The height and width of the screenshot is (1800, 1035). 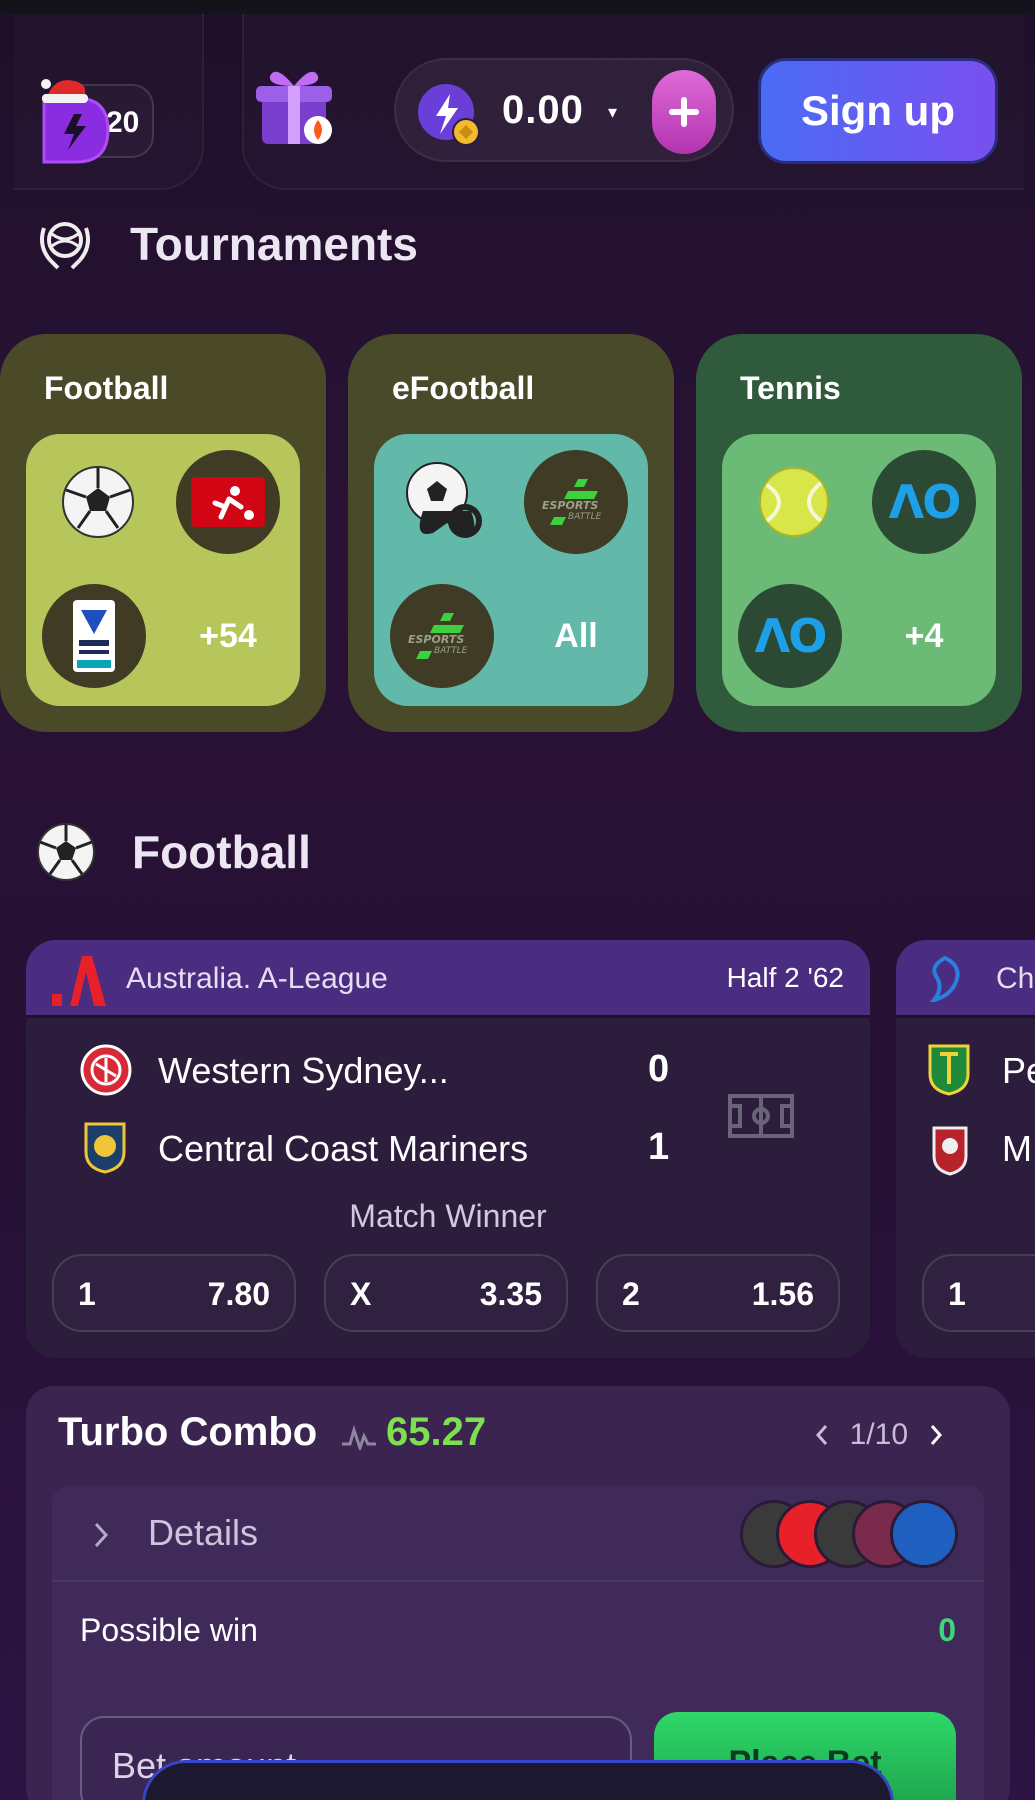 What do you see at coordinates (965, 979) in the screenshot?
I see `match-card-header: Ch` at bounding box center [965, 979].